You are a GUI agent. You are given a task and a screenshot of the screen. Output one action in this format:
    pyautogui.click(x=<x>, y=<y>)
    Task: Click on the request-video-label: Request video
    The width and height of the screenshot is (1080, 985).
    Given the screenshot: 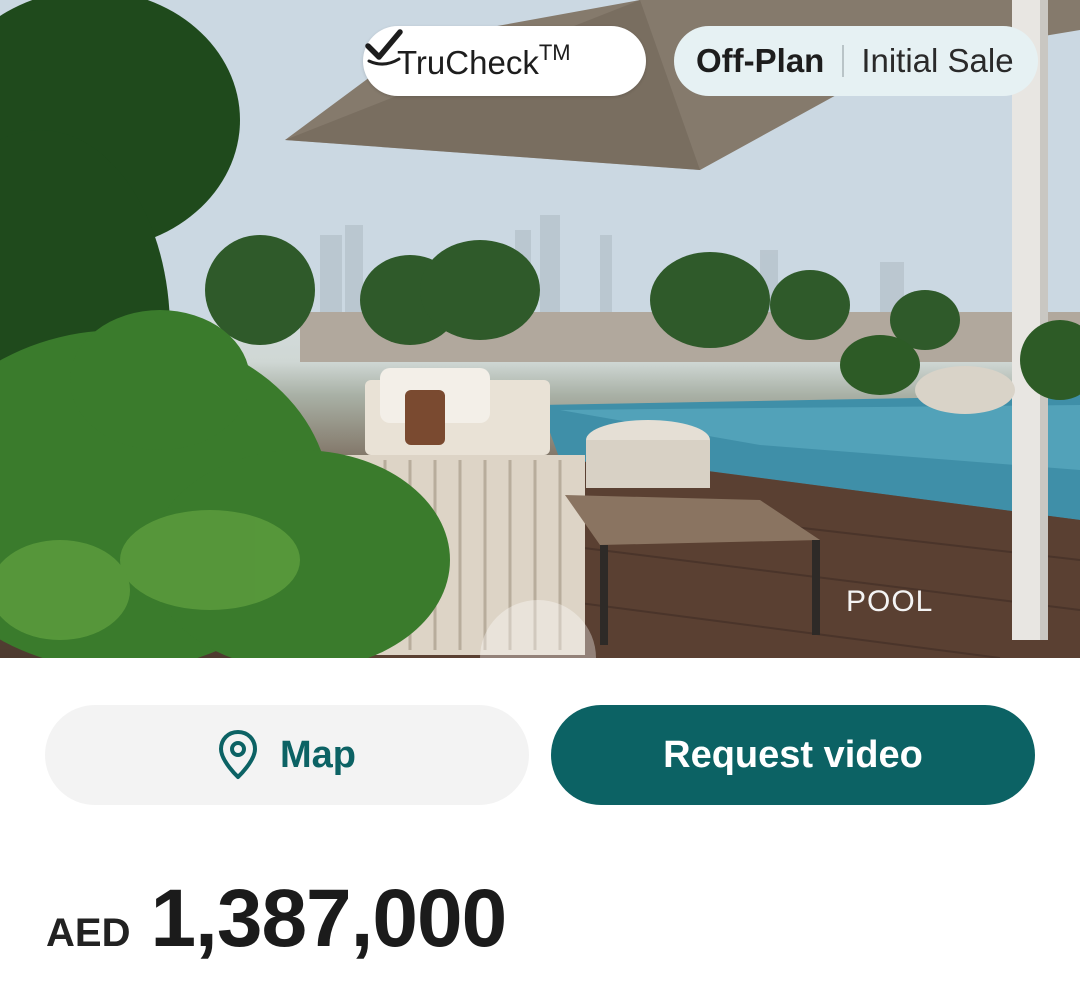 What is the action you would take?
    pyautogui.click(x=793, y=754)
    